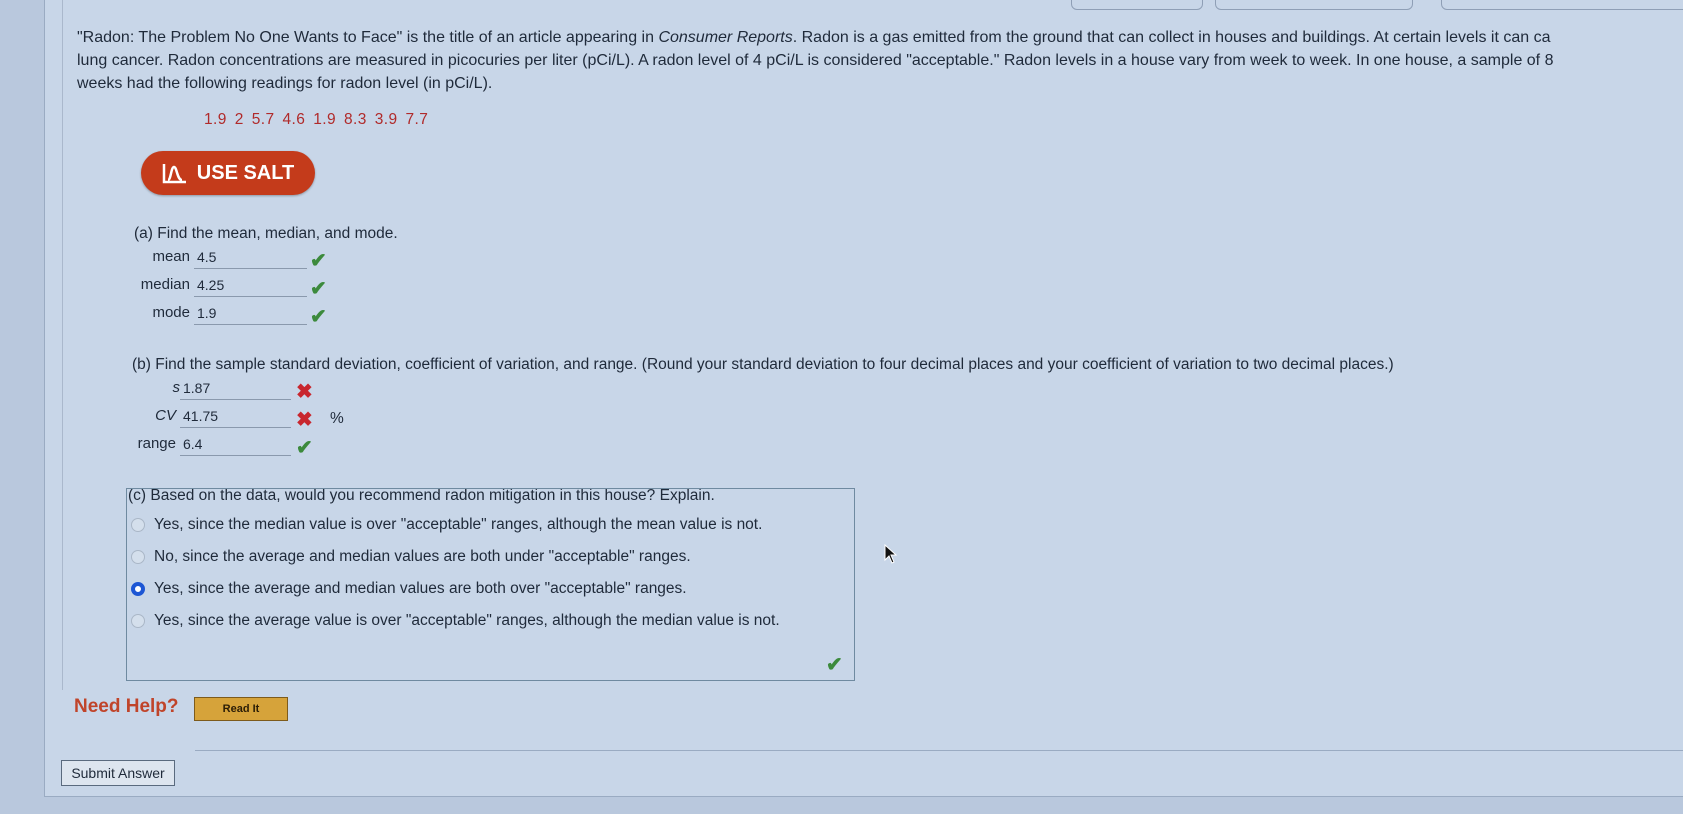 The image size is (1683, 814). I want to click on cv-input: 41.75, so click(235, 416).